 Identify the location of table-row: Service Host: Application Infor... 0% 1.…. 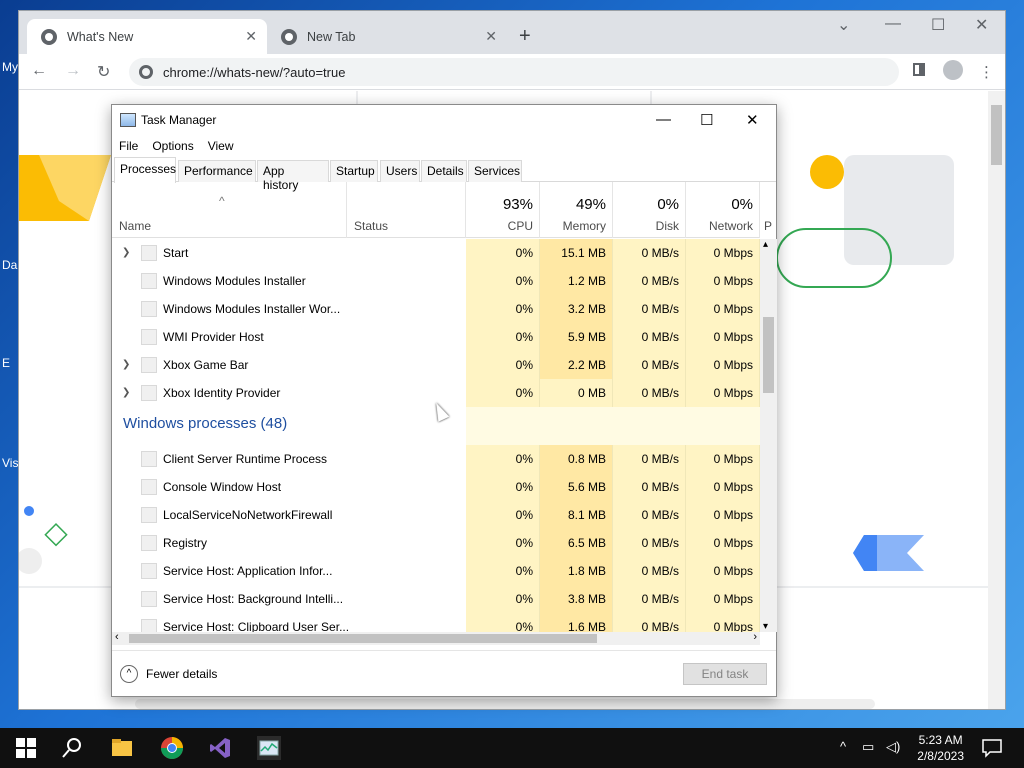
(436, 571).